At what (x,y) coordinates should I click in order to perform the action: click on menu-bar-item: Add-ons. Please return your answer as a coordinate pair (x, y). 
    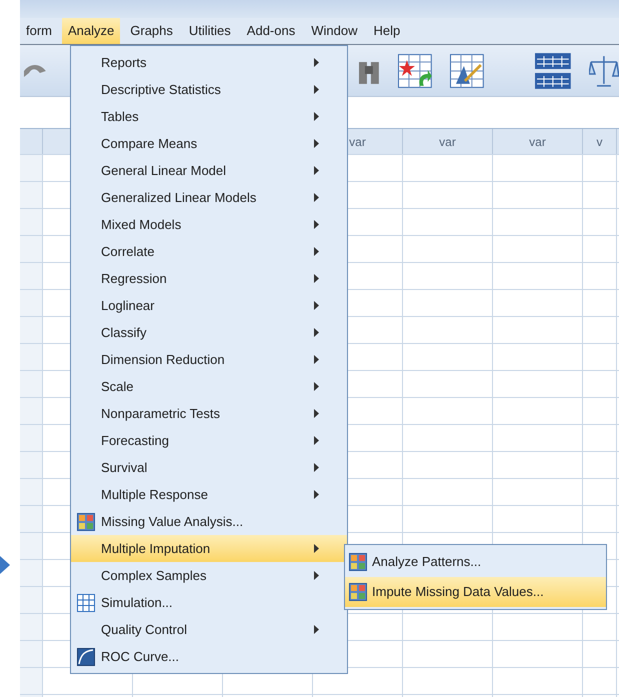
    Looking at the image, I should click on (271, 31).